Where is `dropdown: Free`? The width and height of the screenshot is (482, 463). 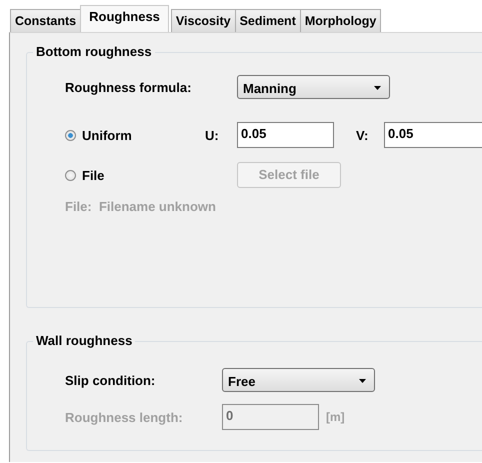 dropdown: Free is located at coordinates (298, 380).